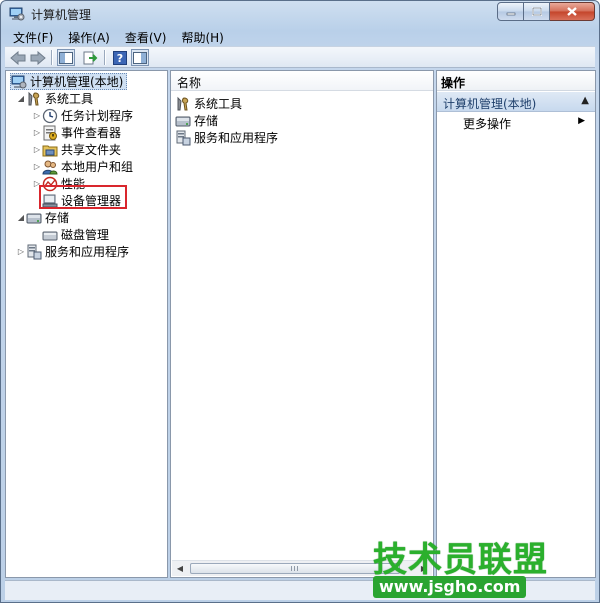 This screenshot has width=600, height=603. What do you see at coordinates (300, 36) in the screenshot?
I see `menu-bar: 文件(F) 操作(A) 查看(V) 帮助(H)` at bounding box center [300, 36].